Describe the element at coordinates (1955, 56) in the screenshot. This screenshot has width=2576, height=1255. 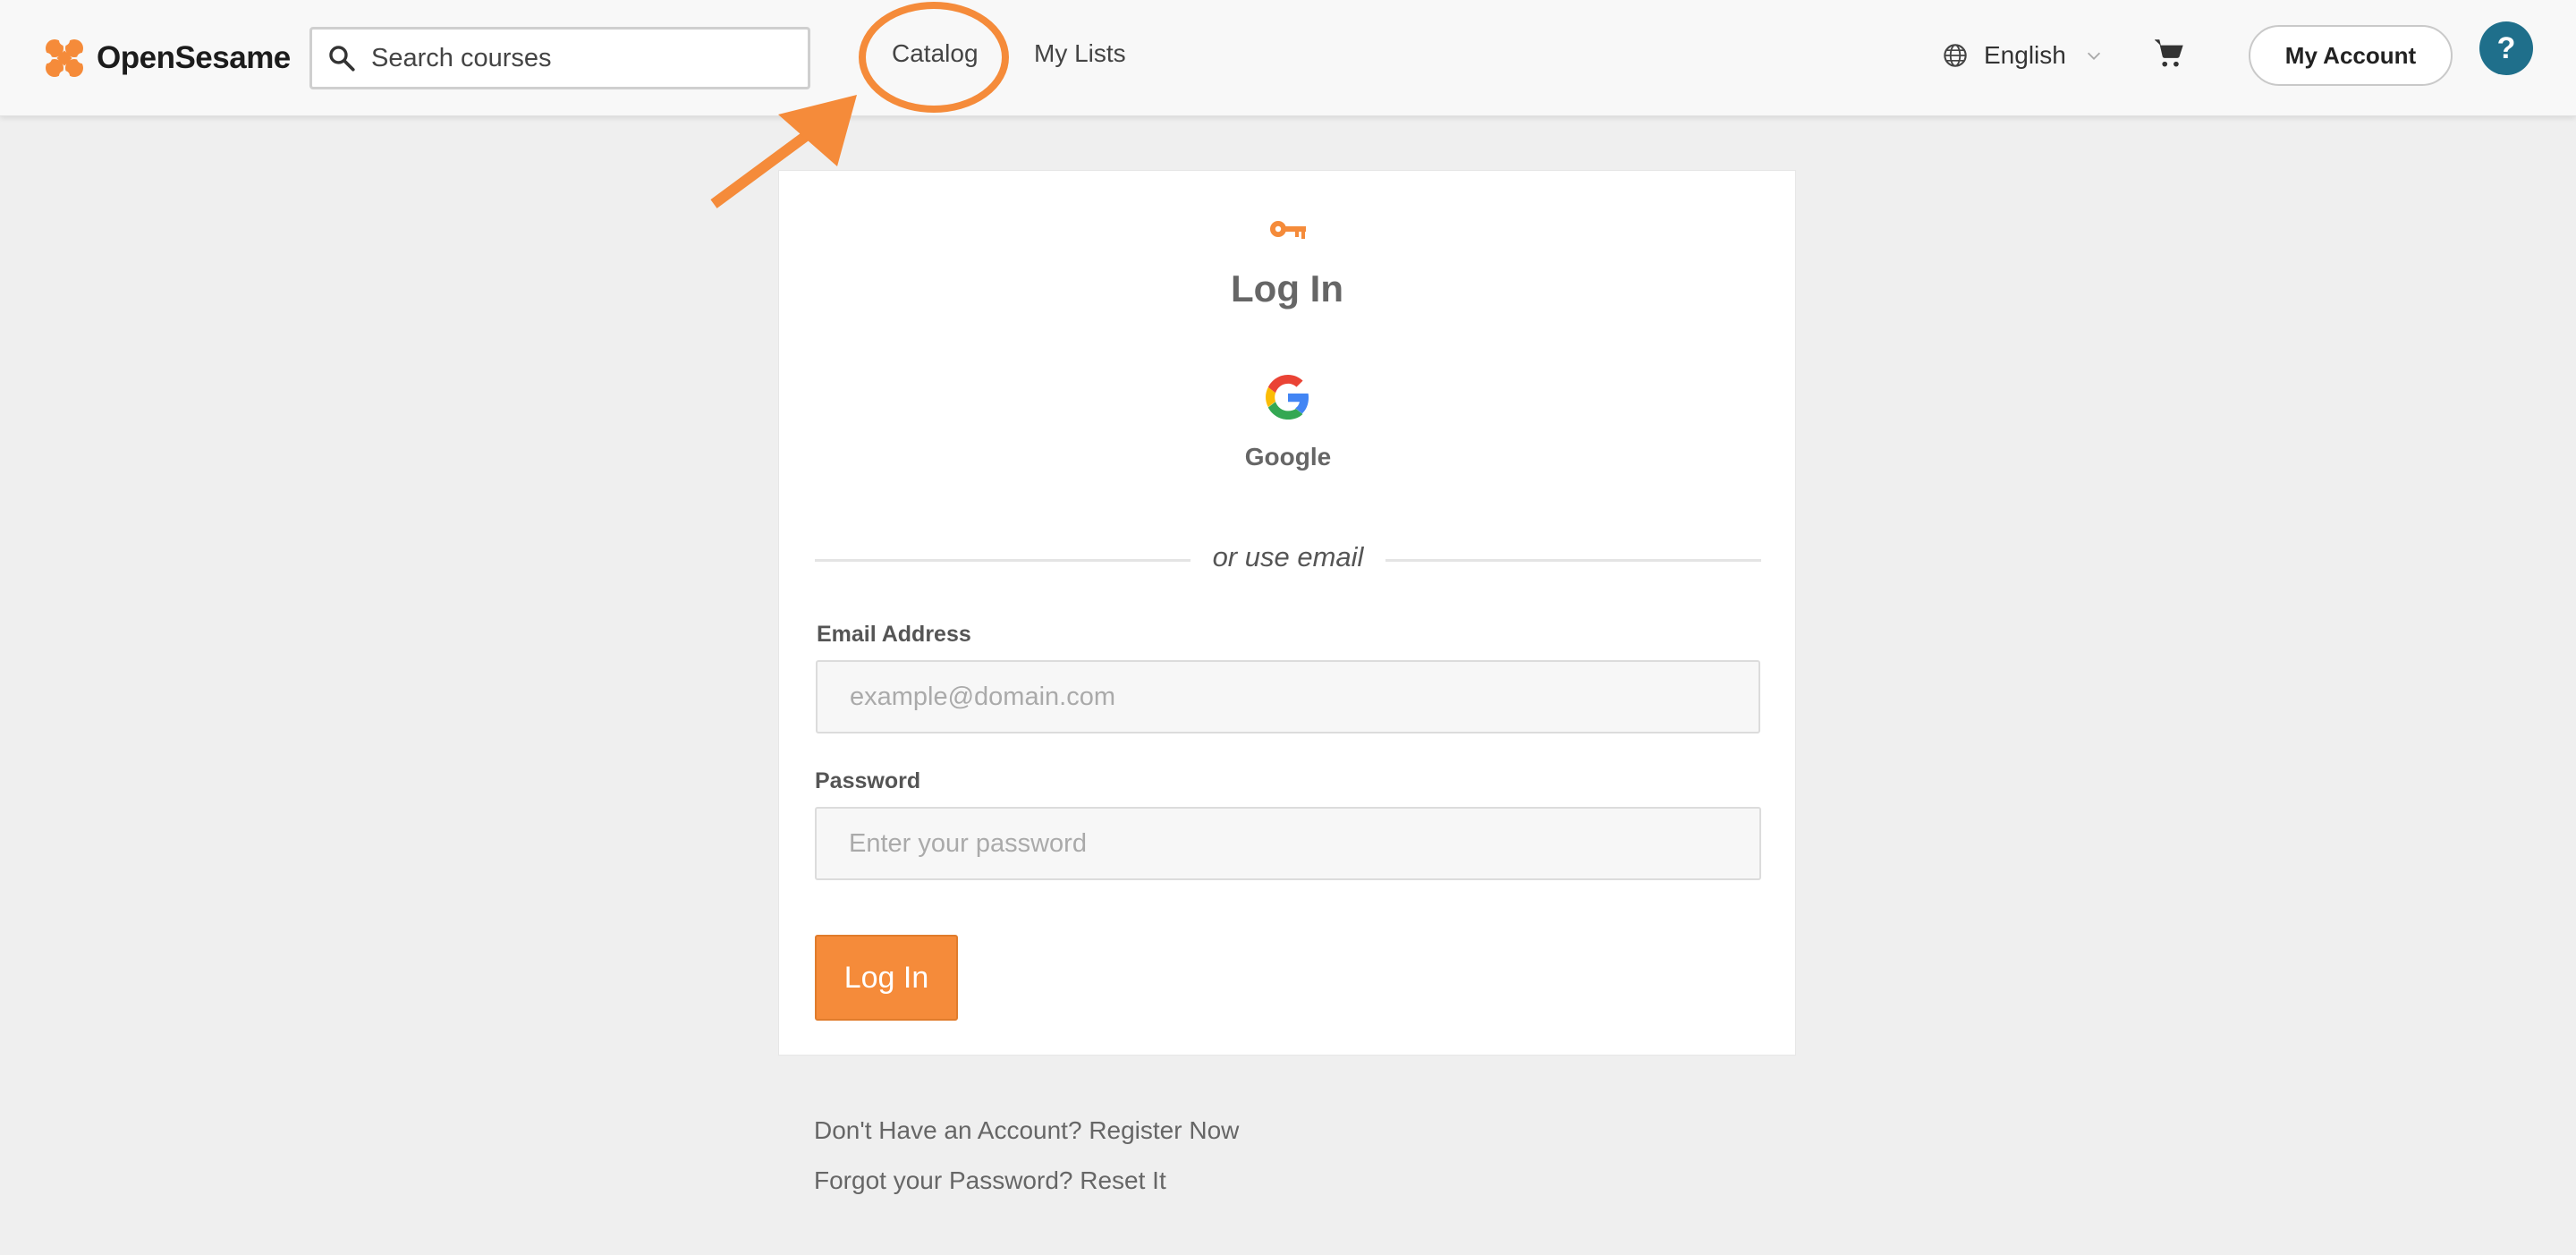
I see `globe-icon` at that location.